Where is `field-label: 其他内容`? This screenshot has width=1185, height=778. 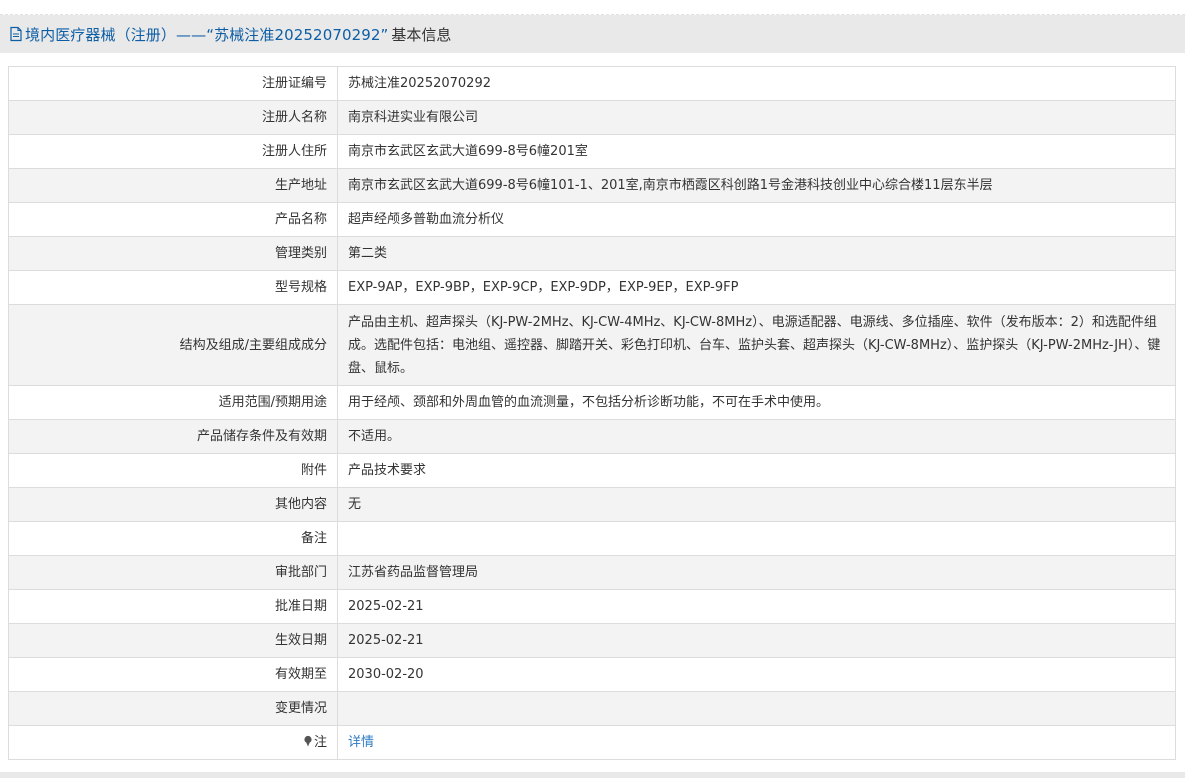
field-label: 其他内容 is located at coordinates (173, 504).